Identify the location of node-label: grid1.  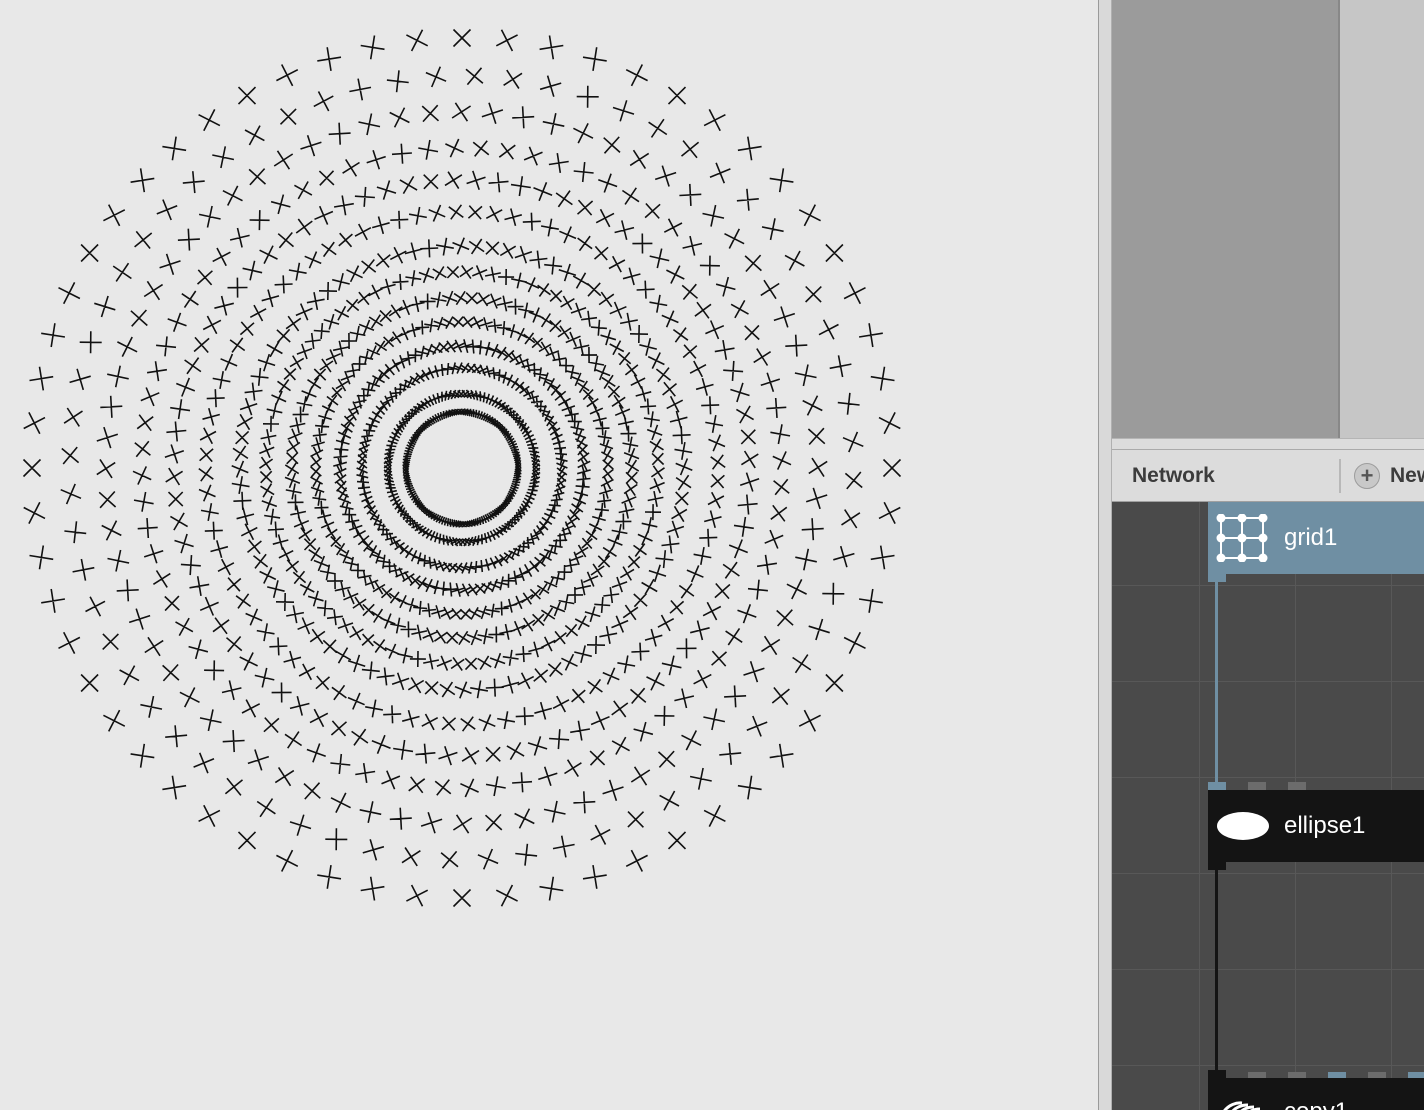
(1311, 537).